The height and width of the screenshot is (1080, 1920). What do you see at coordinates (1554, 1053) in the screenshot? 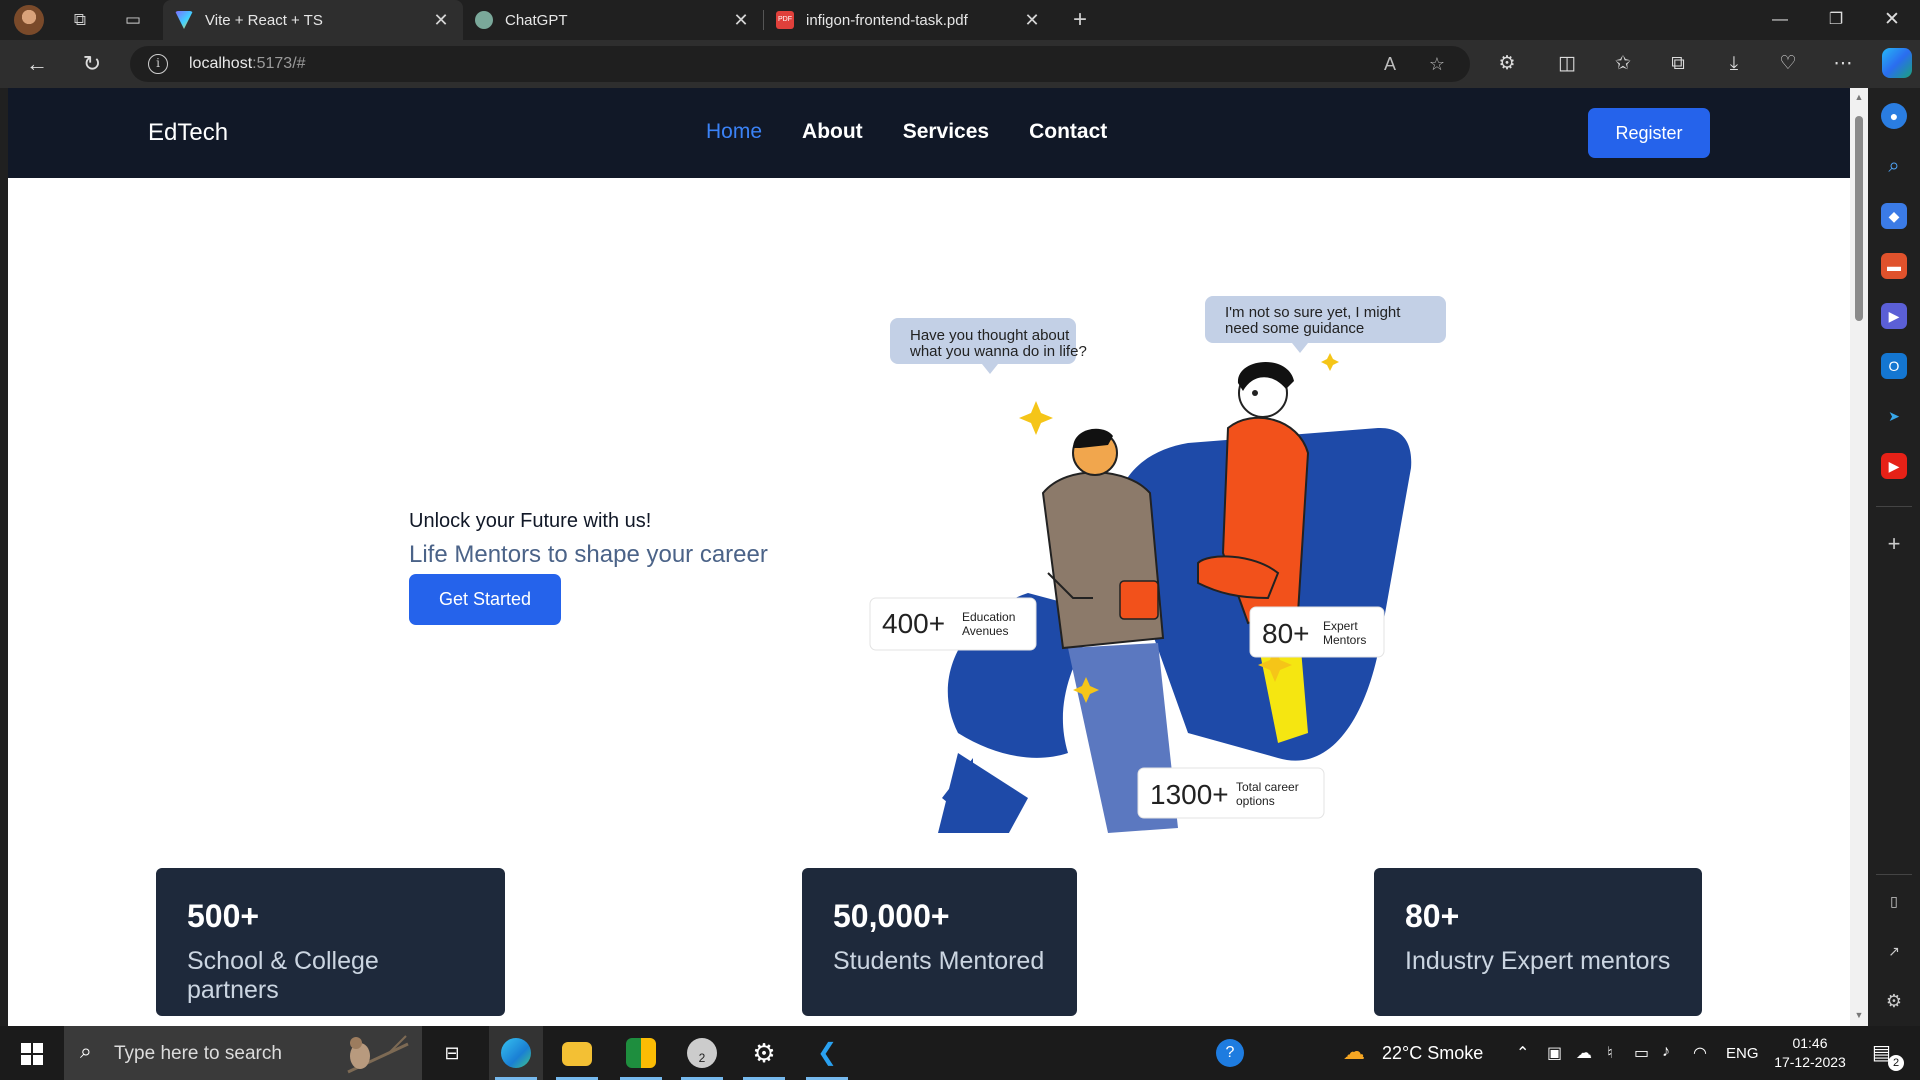
I see `camera-icon: ▣` at bounding box center [1554, 1053].